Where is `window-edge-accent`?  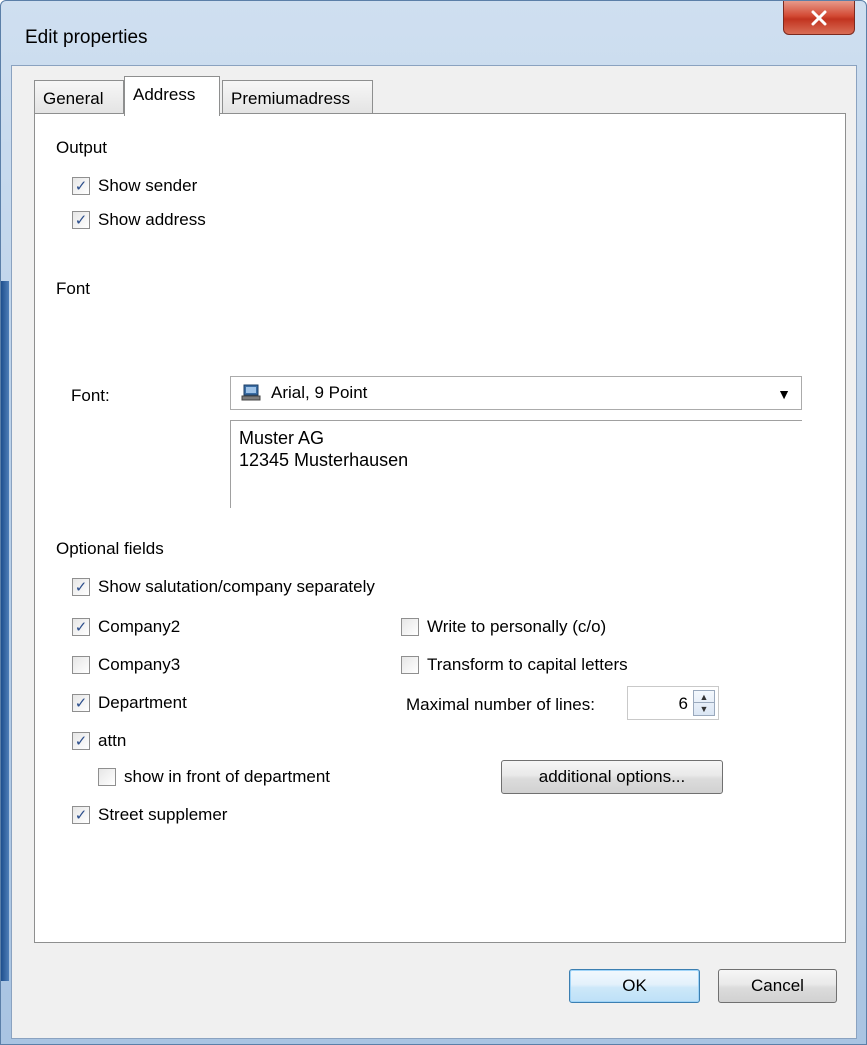 window-edge-accent is located at coordinates (5, 631).